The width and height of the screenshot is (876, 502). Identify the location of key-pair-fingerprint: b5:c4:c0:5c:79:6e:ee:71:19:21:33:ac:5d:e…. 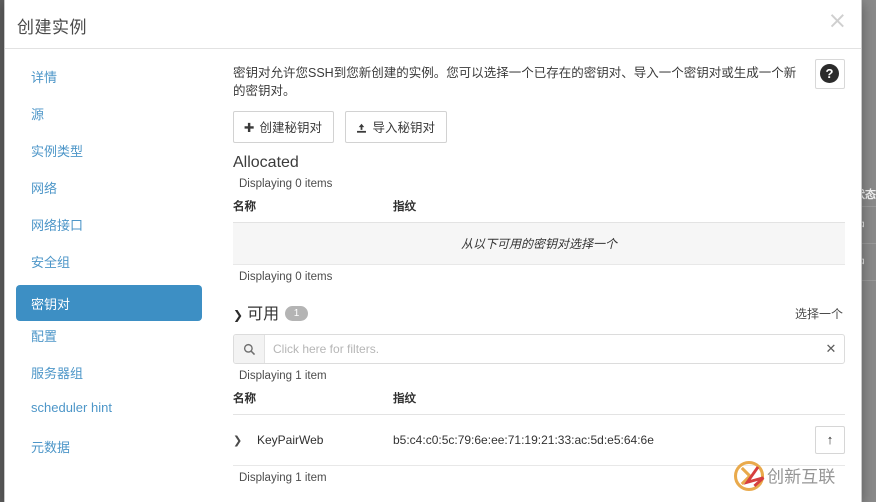
(593, 440).